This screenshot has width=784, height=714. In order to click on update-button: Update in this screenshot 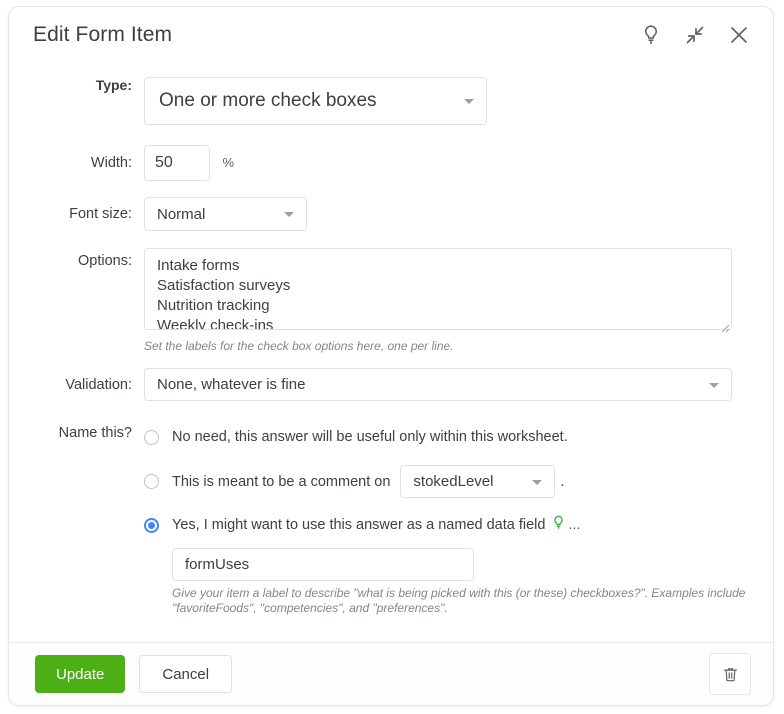, I will do `click(80, 674)`.